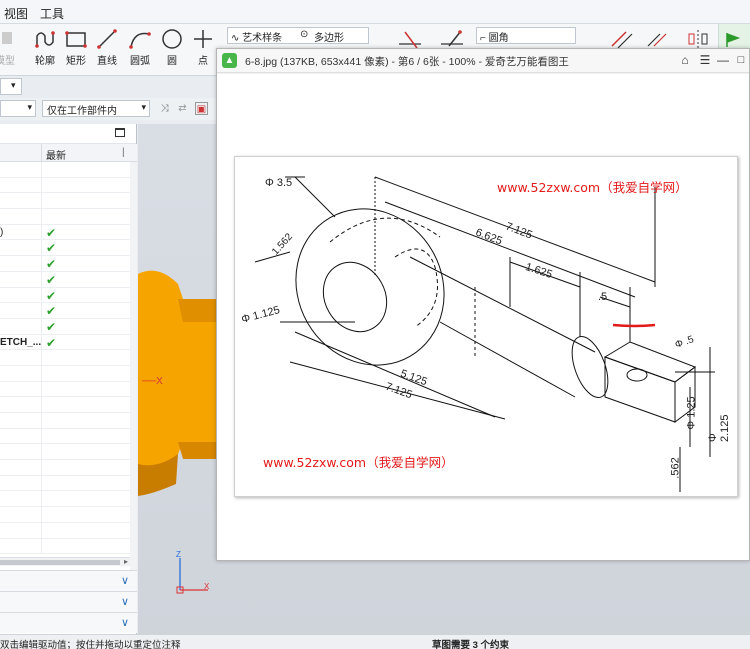 Image resolution: width=750 pixels, height=649 pixels. What do you see at coordinates (45, 47) in the screenshot?
I see `profile-tool: 轮廓` at bounding box center [45, 47].